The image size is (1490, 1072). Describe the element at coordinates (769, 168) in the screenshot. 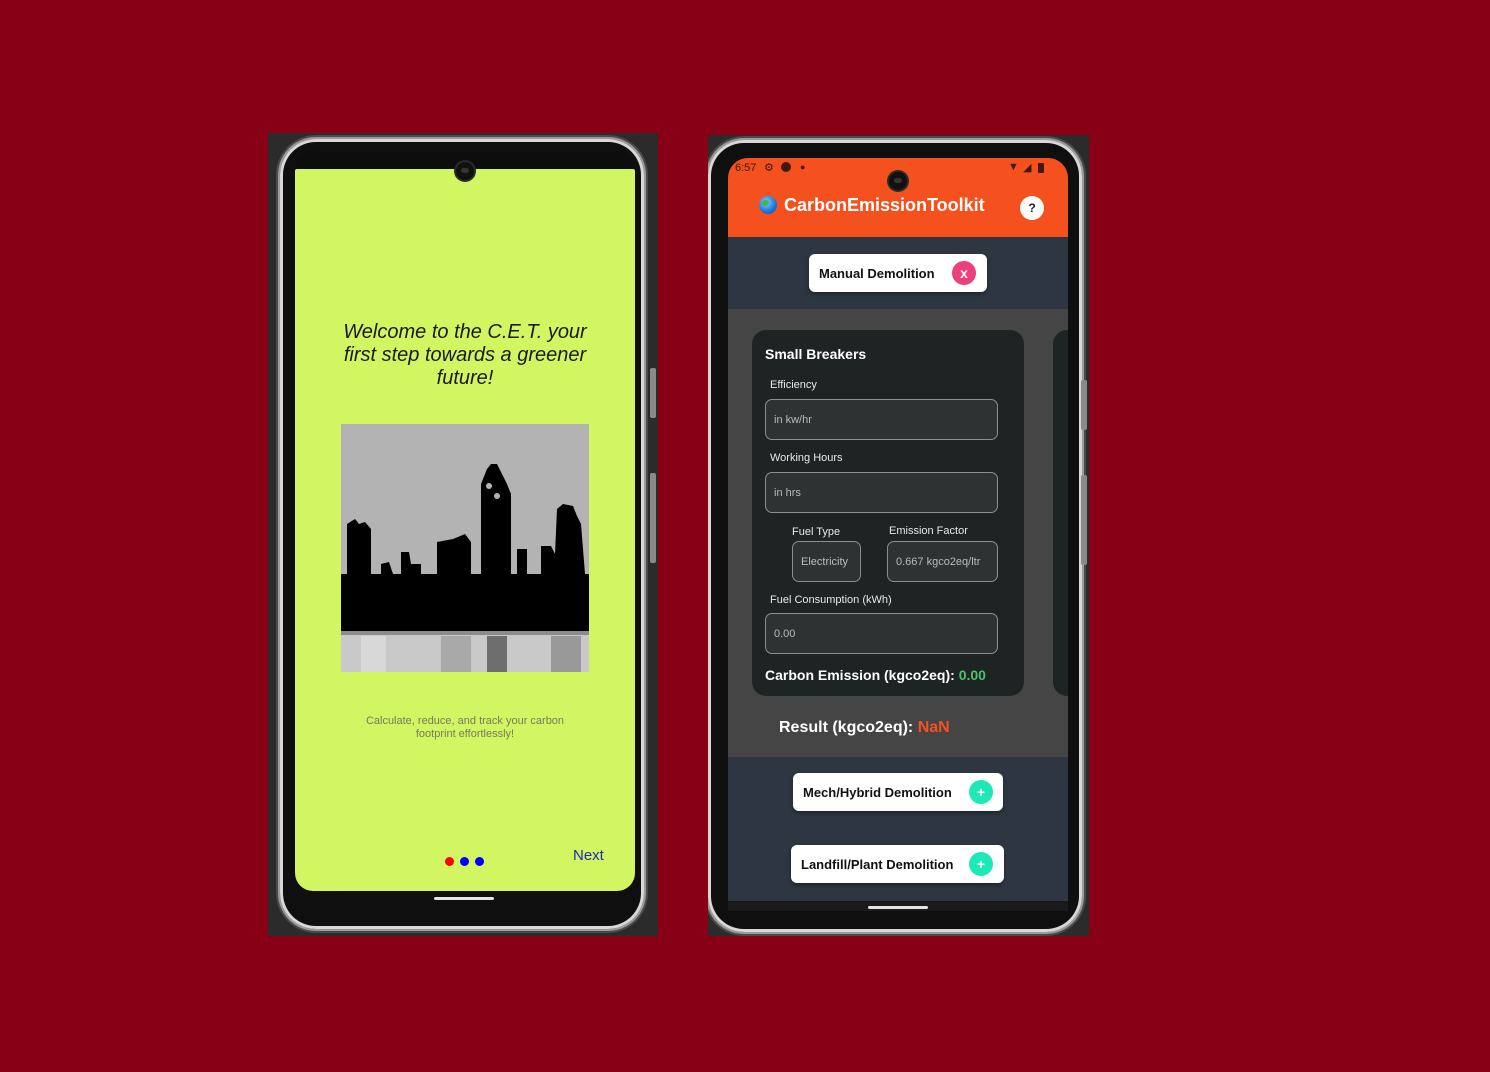

I see `gear-icon: ⚙` at that location.